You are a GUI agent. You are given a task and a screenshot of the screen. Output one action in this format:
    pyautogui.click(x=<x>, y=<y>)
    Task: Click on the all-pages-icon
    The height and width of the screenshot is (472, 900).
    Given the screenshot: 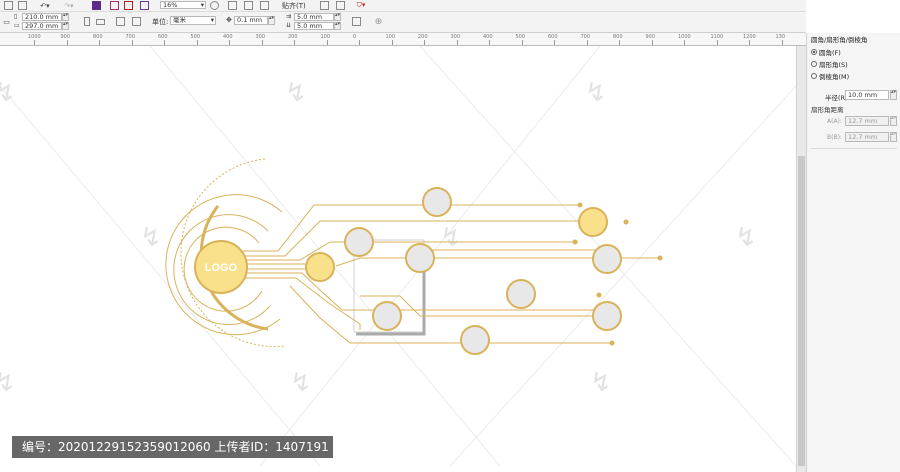 What is the action you would take?
    pyautogui.click(x=120, y=21)
    